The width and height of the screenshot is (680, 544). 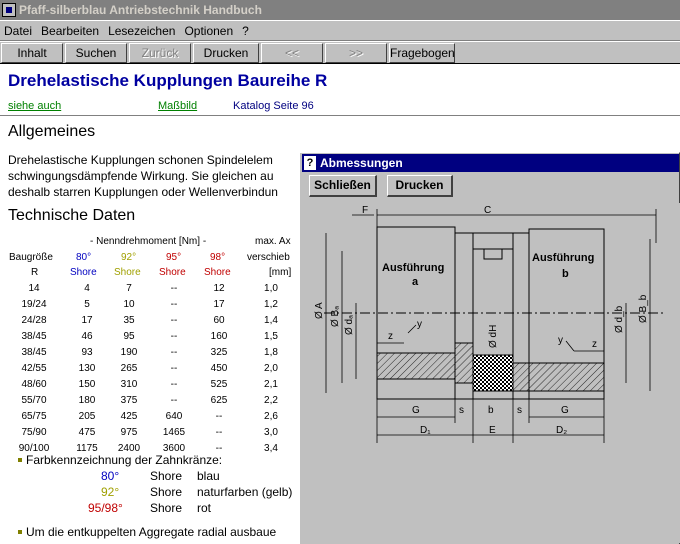 What do you see at coordinates (129, 400) in the screenshot?
I see `table-cell: 375` at bounding box center [129, 400].